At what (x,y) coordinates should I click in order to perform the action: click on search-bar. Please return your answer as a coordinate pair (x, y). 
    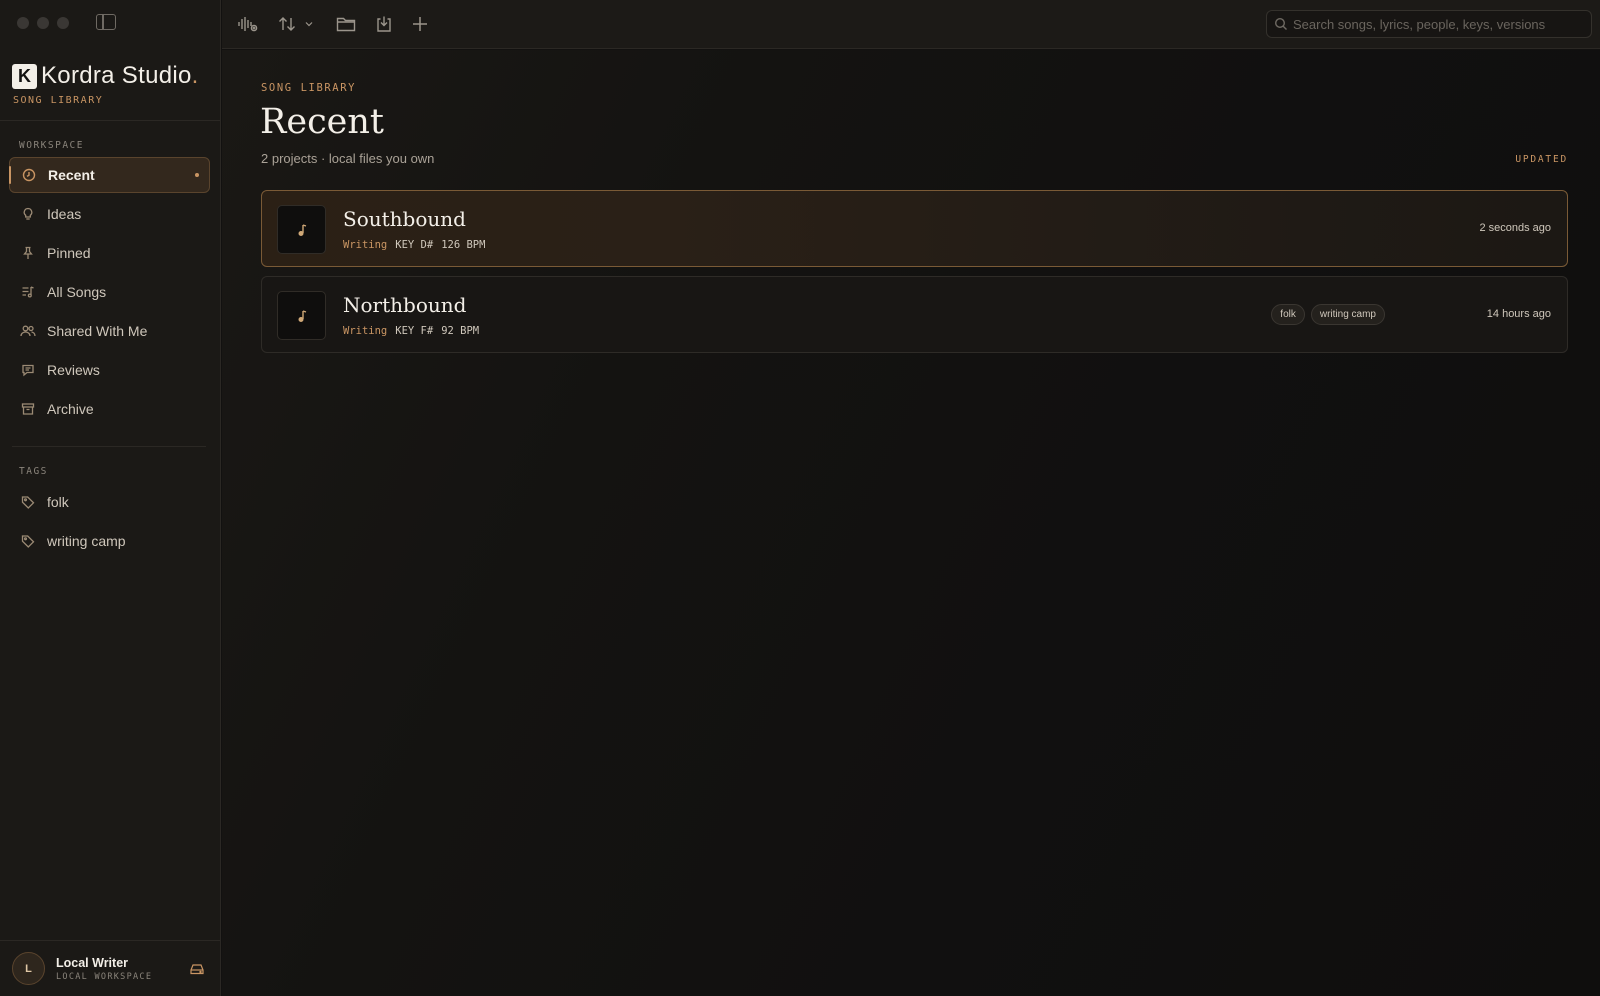
    Looking at the image, I should click on (1429, 24).